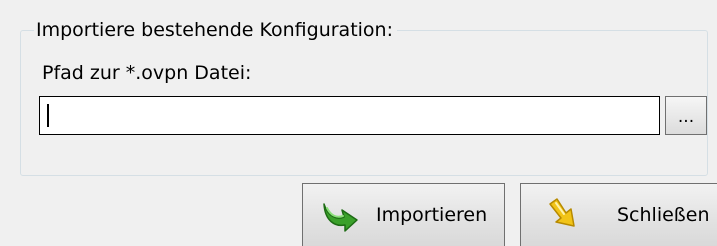 This screenshot has height=246, width=717. I want to click on close-button-label: Schließen, so click(663, 215).